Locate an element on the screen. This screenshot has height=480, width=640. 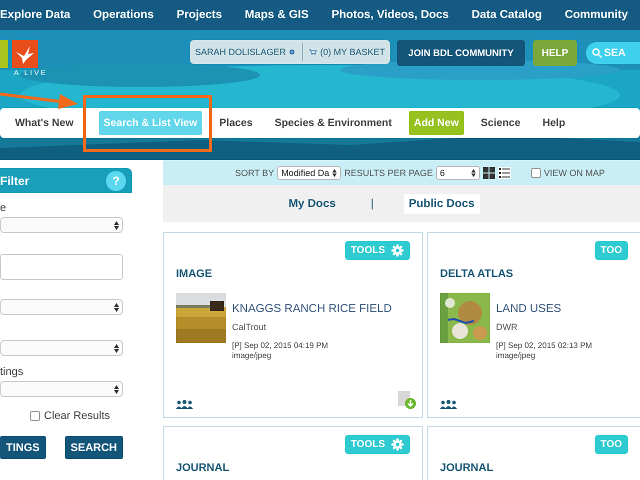
nav-tab: Places is located at coordinates (236, 123).